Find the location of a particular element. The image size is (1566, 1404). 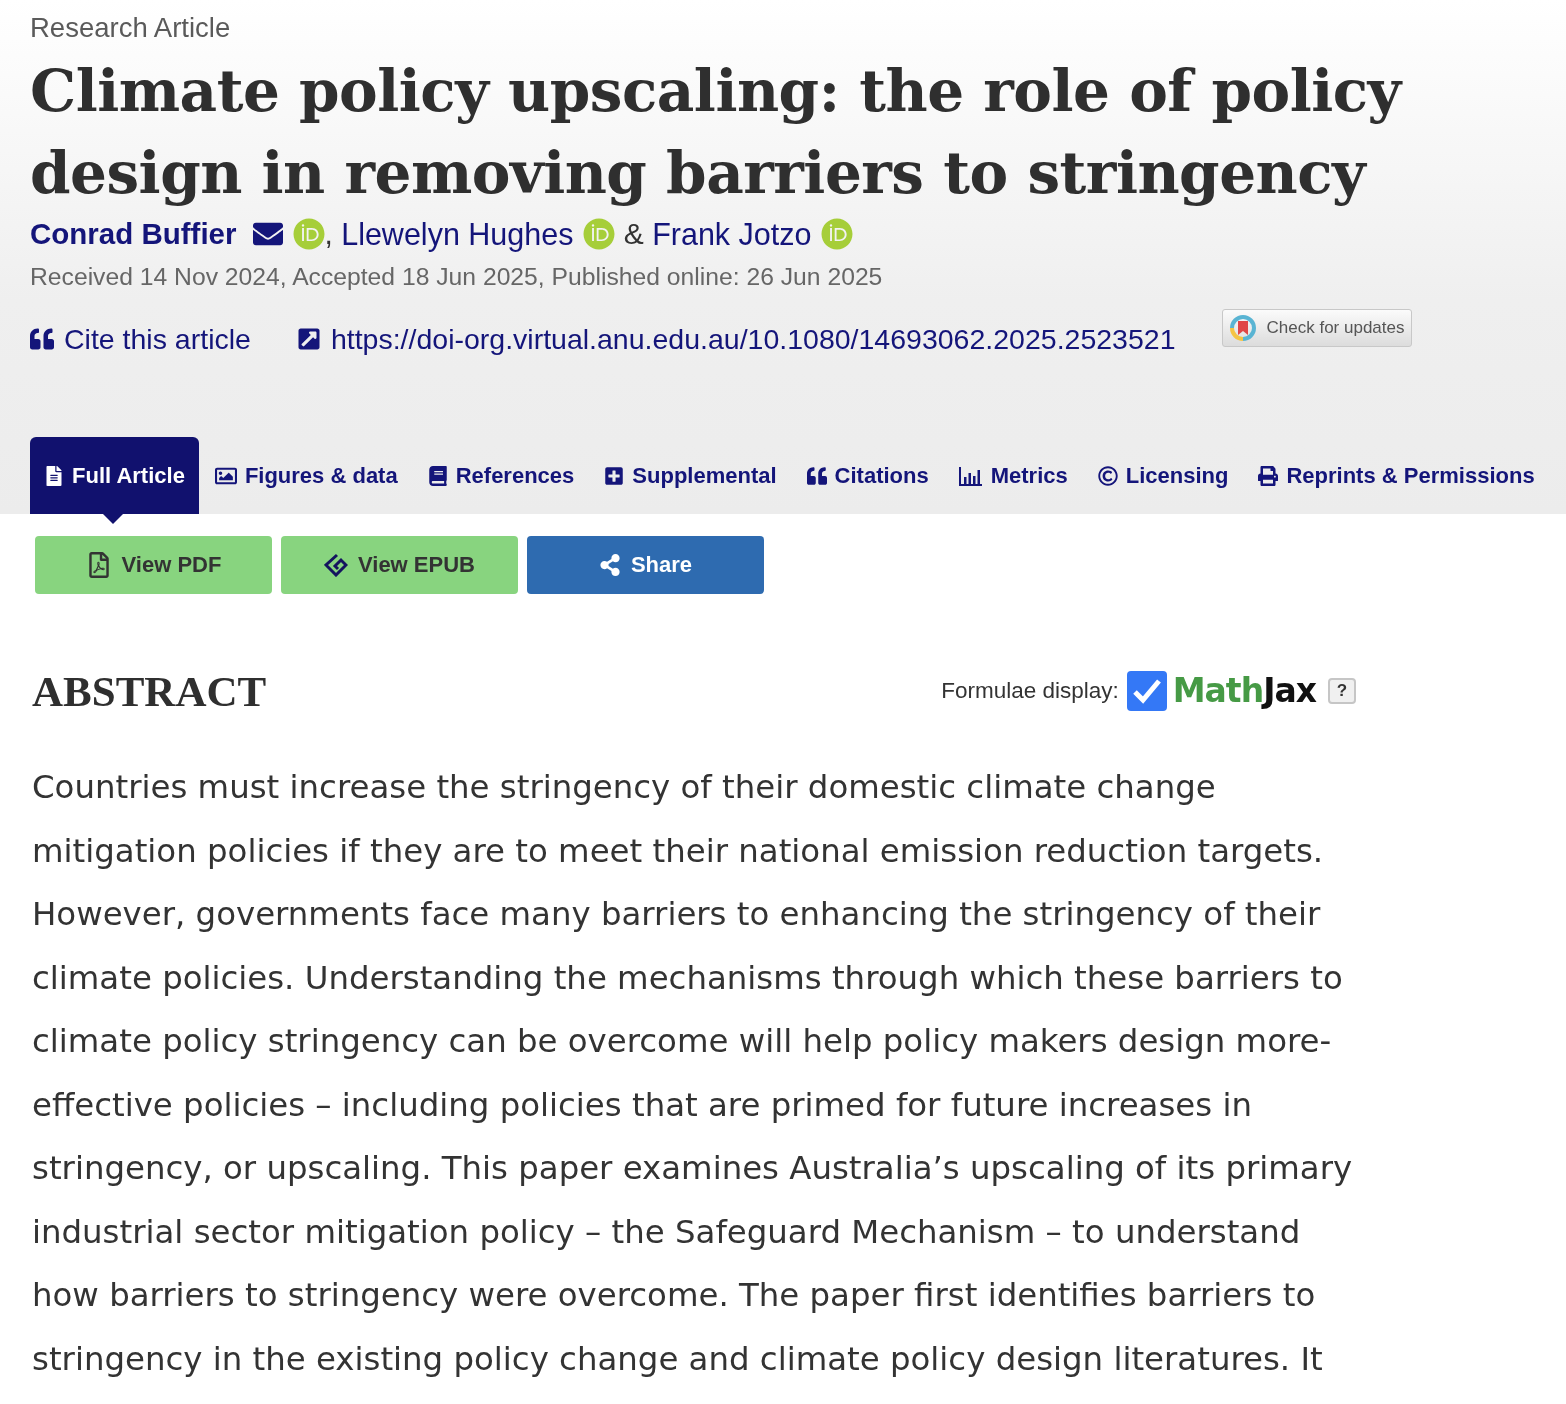

checkbox is located at coordinates (1146, 691).